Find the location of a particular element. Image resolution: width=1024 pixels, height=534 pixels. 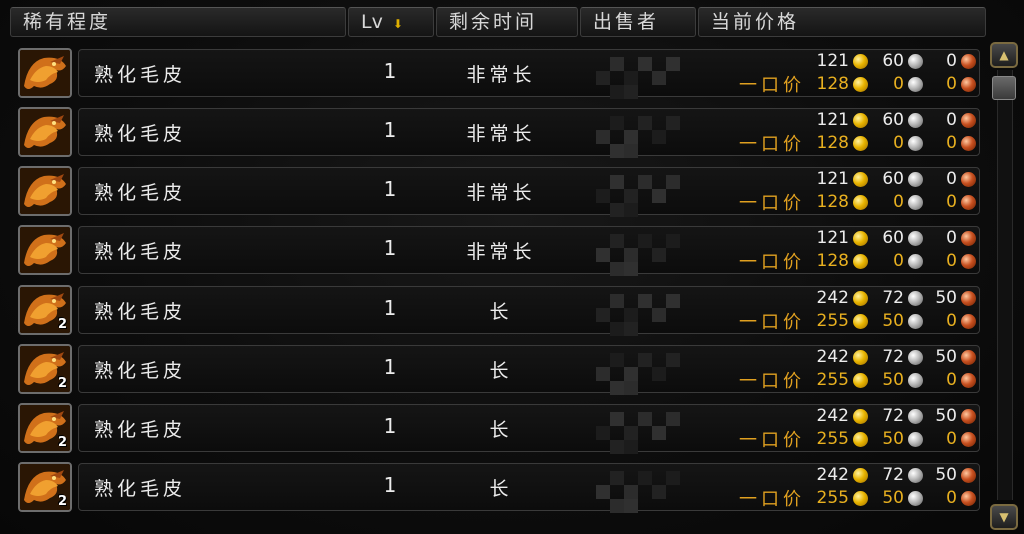

buyout-silver: 0 is located at coordinates (898, 143).